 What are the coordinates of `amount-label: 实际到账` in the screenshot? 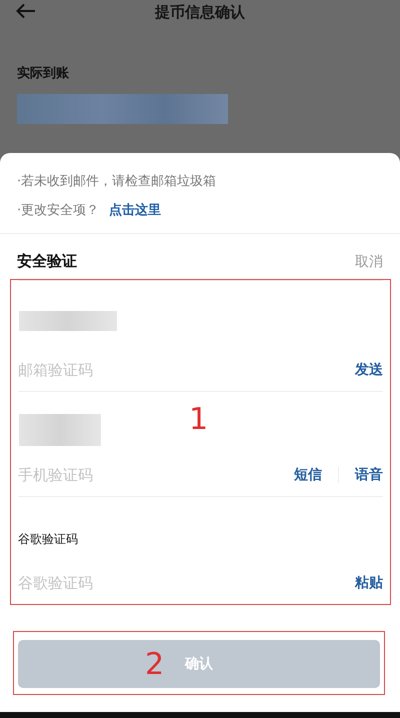 It's located at (43, 73).